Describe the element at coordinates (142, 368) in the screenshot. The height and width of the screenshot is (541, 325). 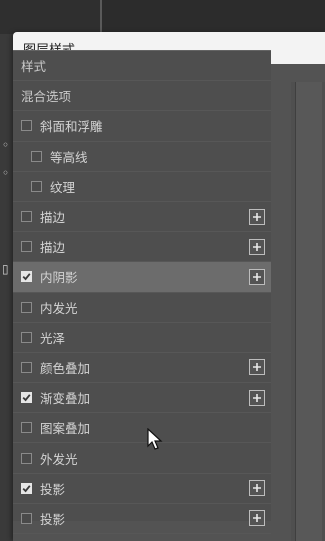
I see `style-list-item: 颜色叠加` at that location.